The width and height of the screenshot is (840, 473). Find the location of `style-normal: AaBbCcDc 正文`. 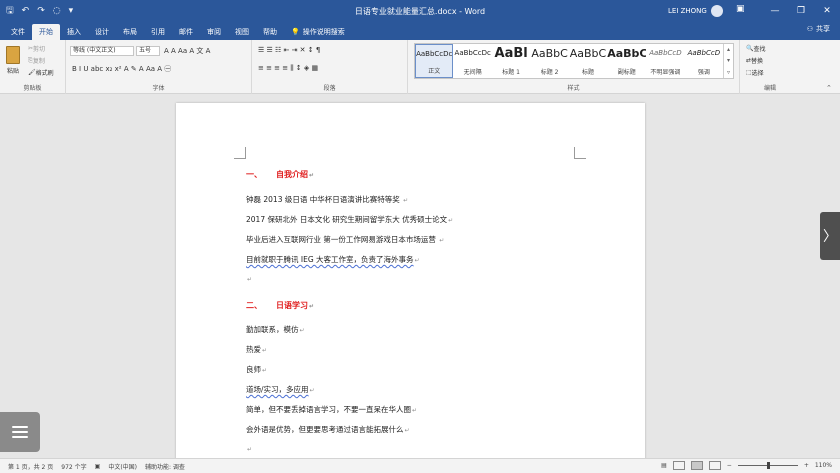

style-normal: AaBbCcDc 正文 is located at coordinates (434, 61).